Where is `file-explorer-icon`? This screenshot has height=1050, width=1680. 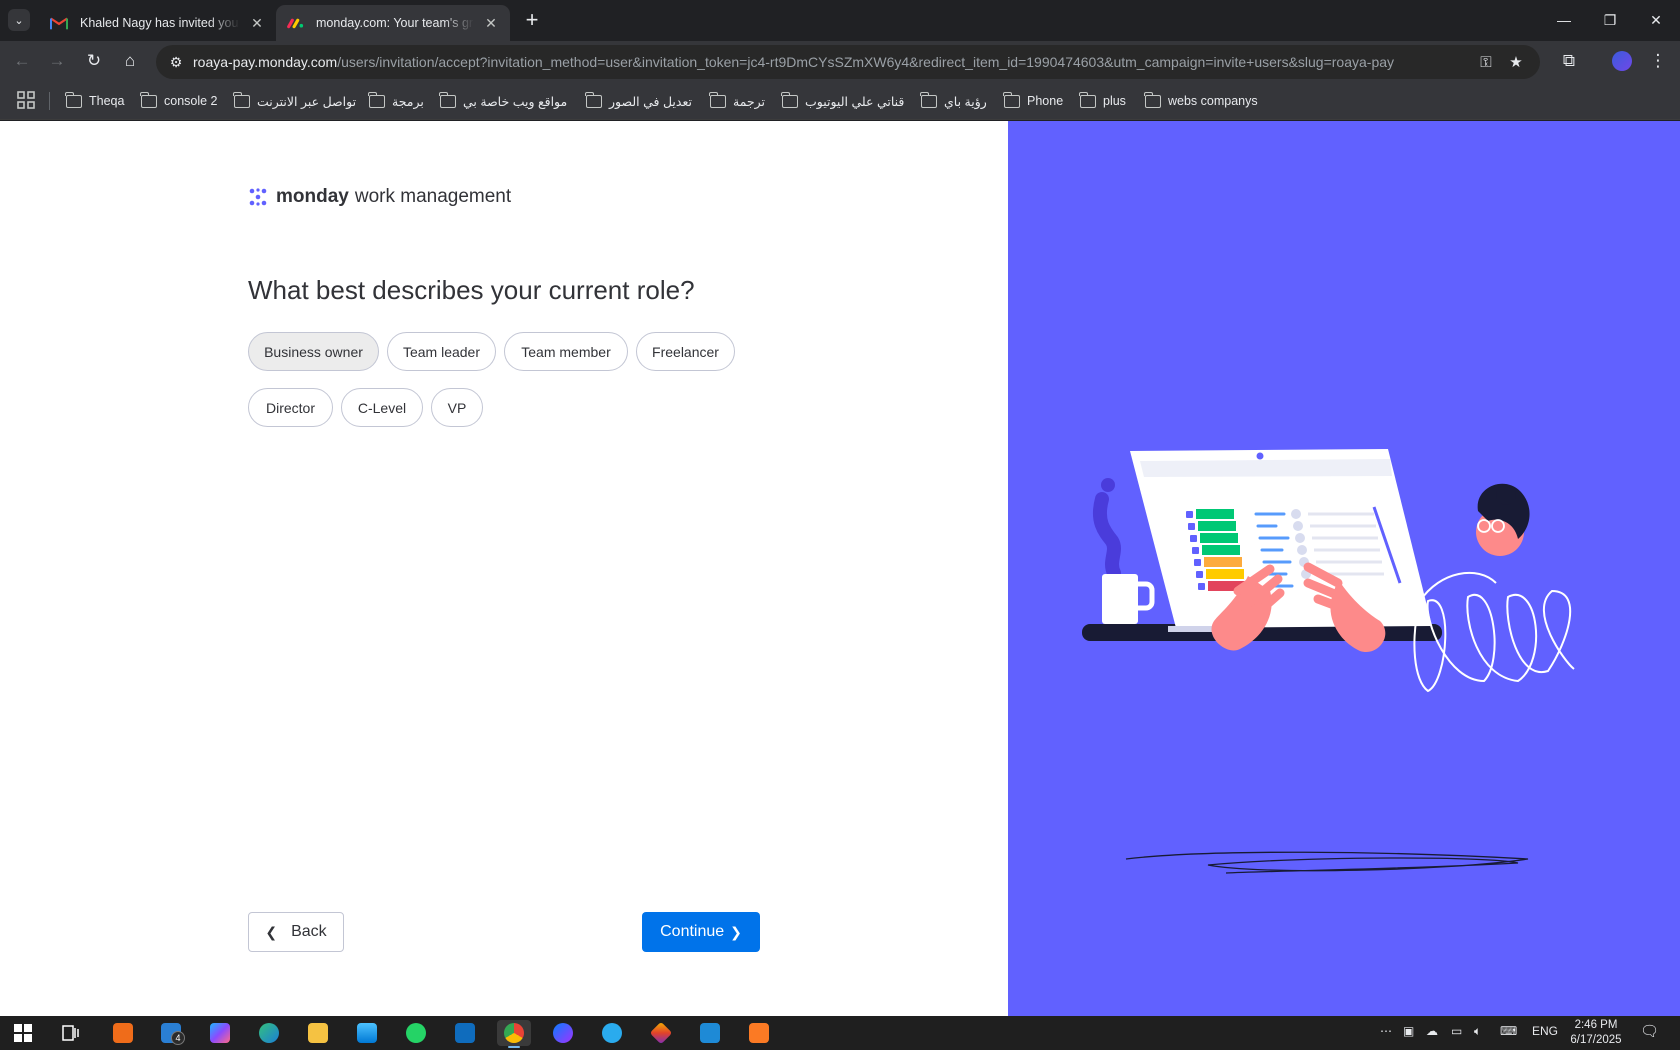 file-explorer-icon is located at coordinates (318, 1033).